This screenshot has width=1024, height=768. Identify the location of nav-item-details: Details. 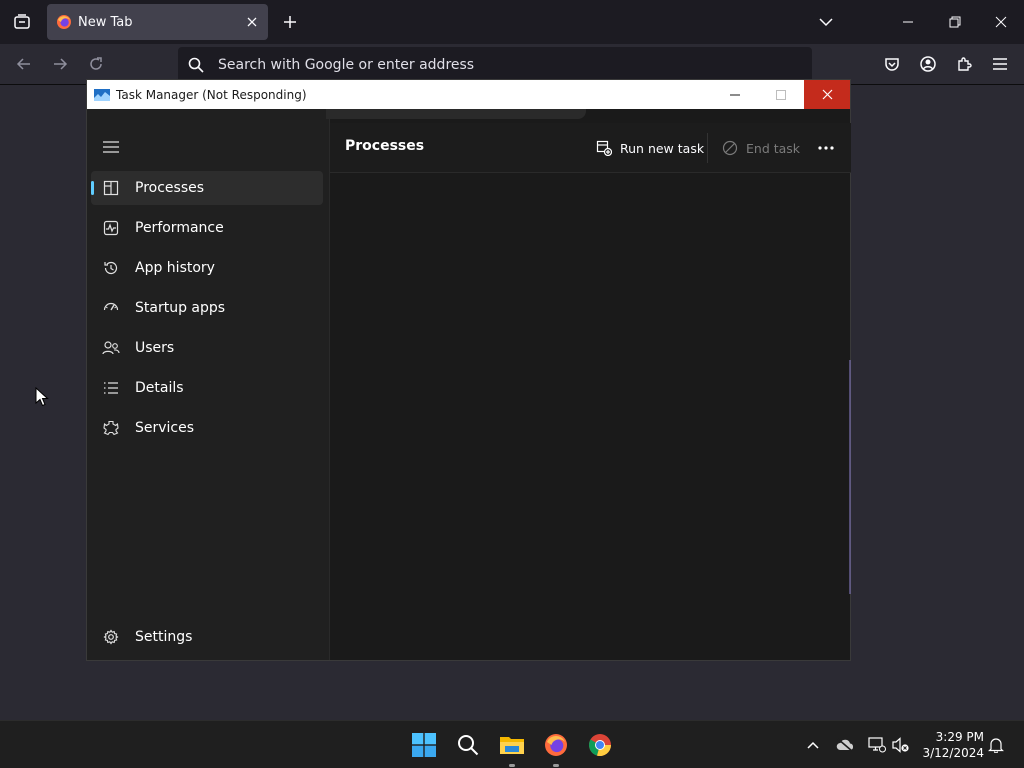
(207, 388).